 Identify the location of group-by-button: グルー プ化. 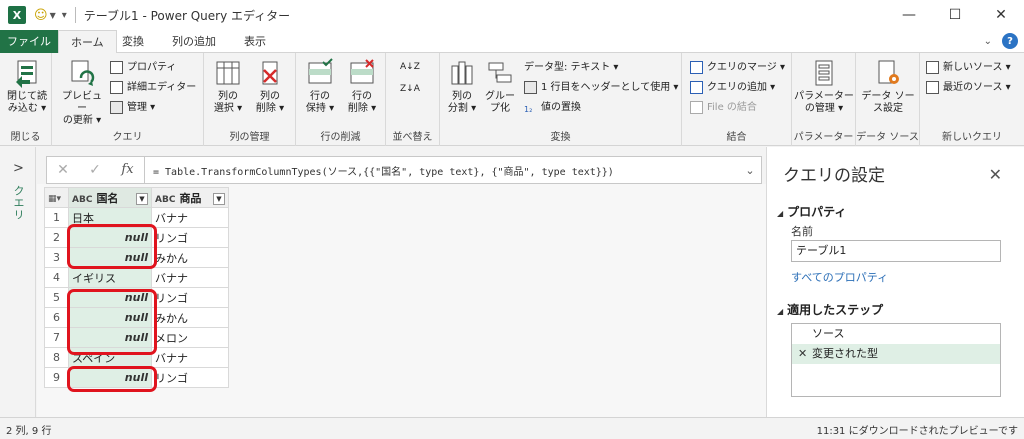
(500, 86).